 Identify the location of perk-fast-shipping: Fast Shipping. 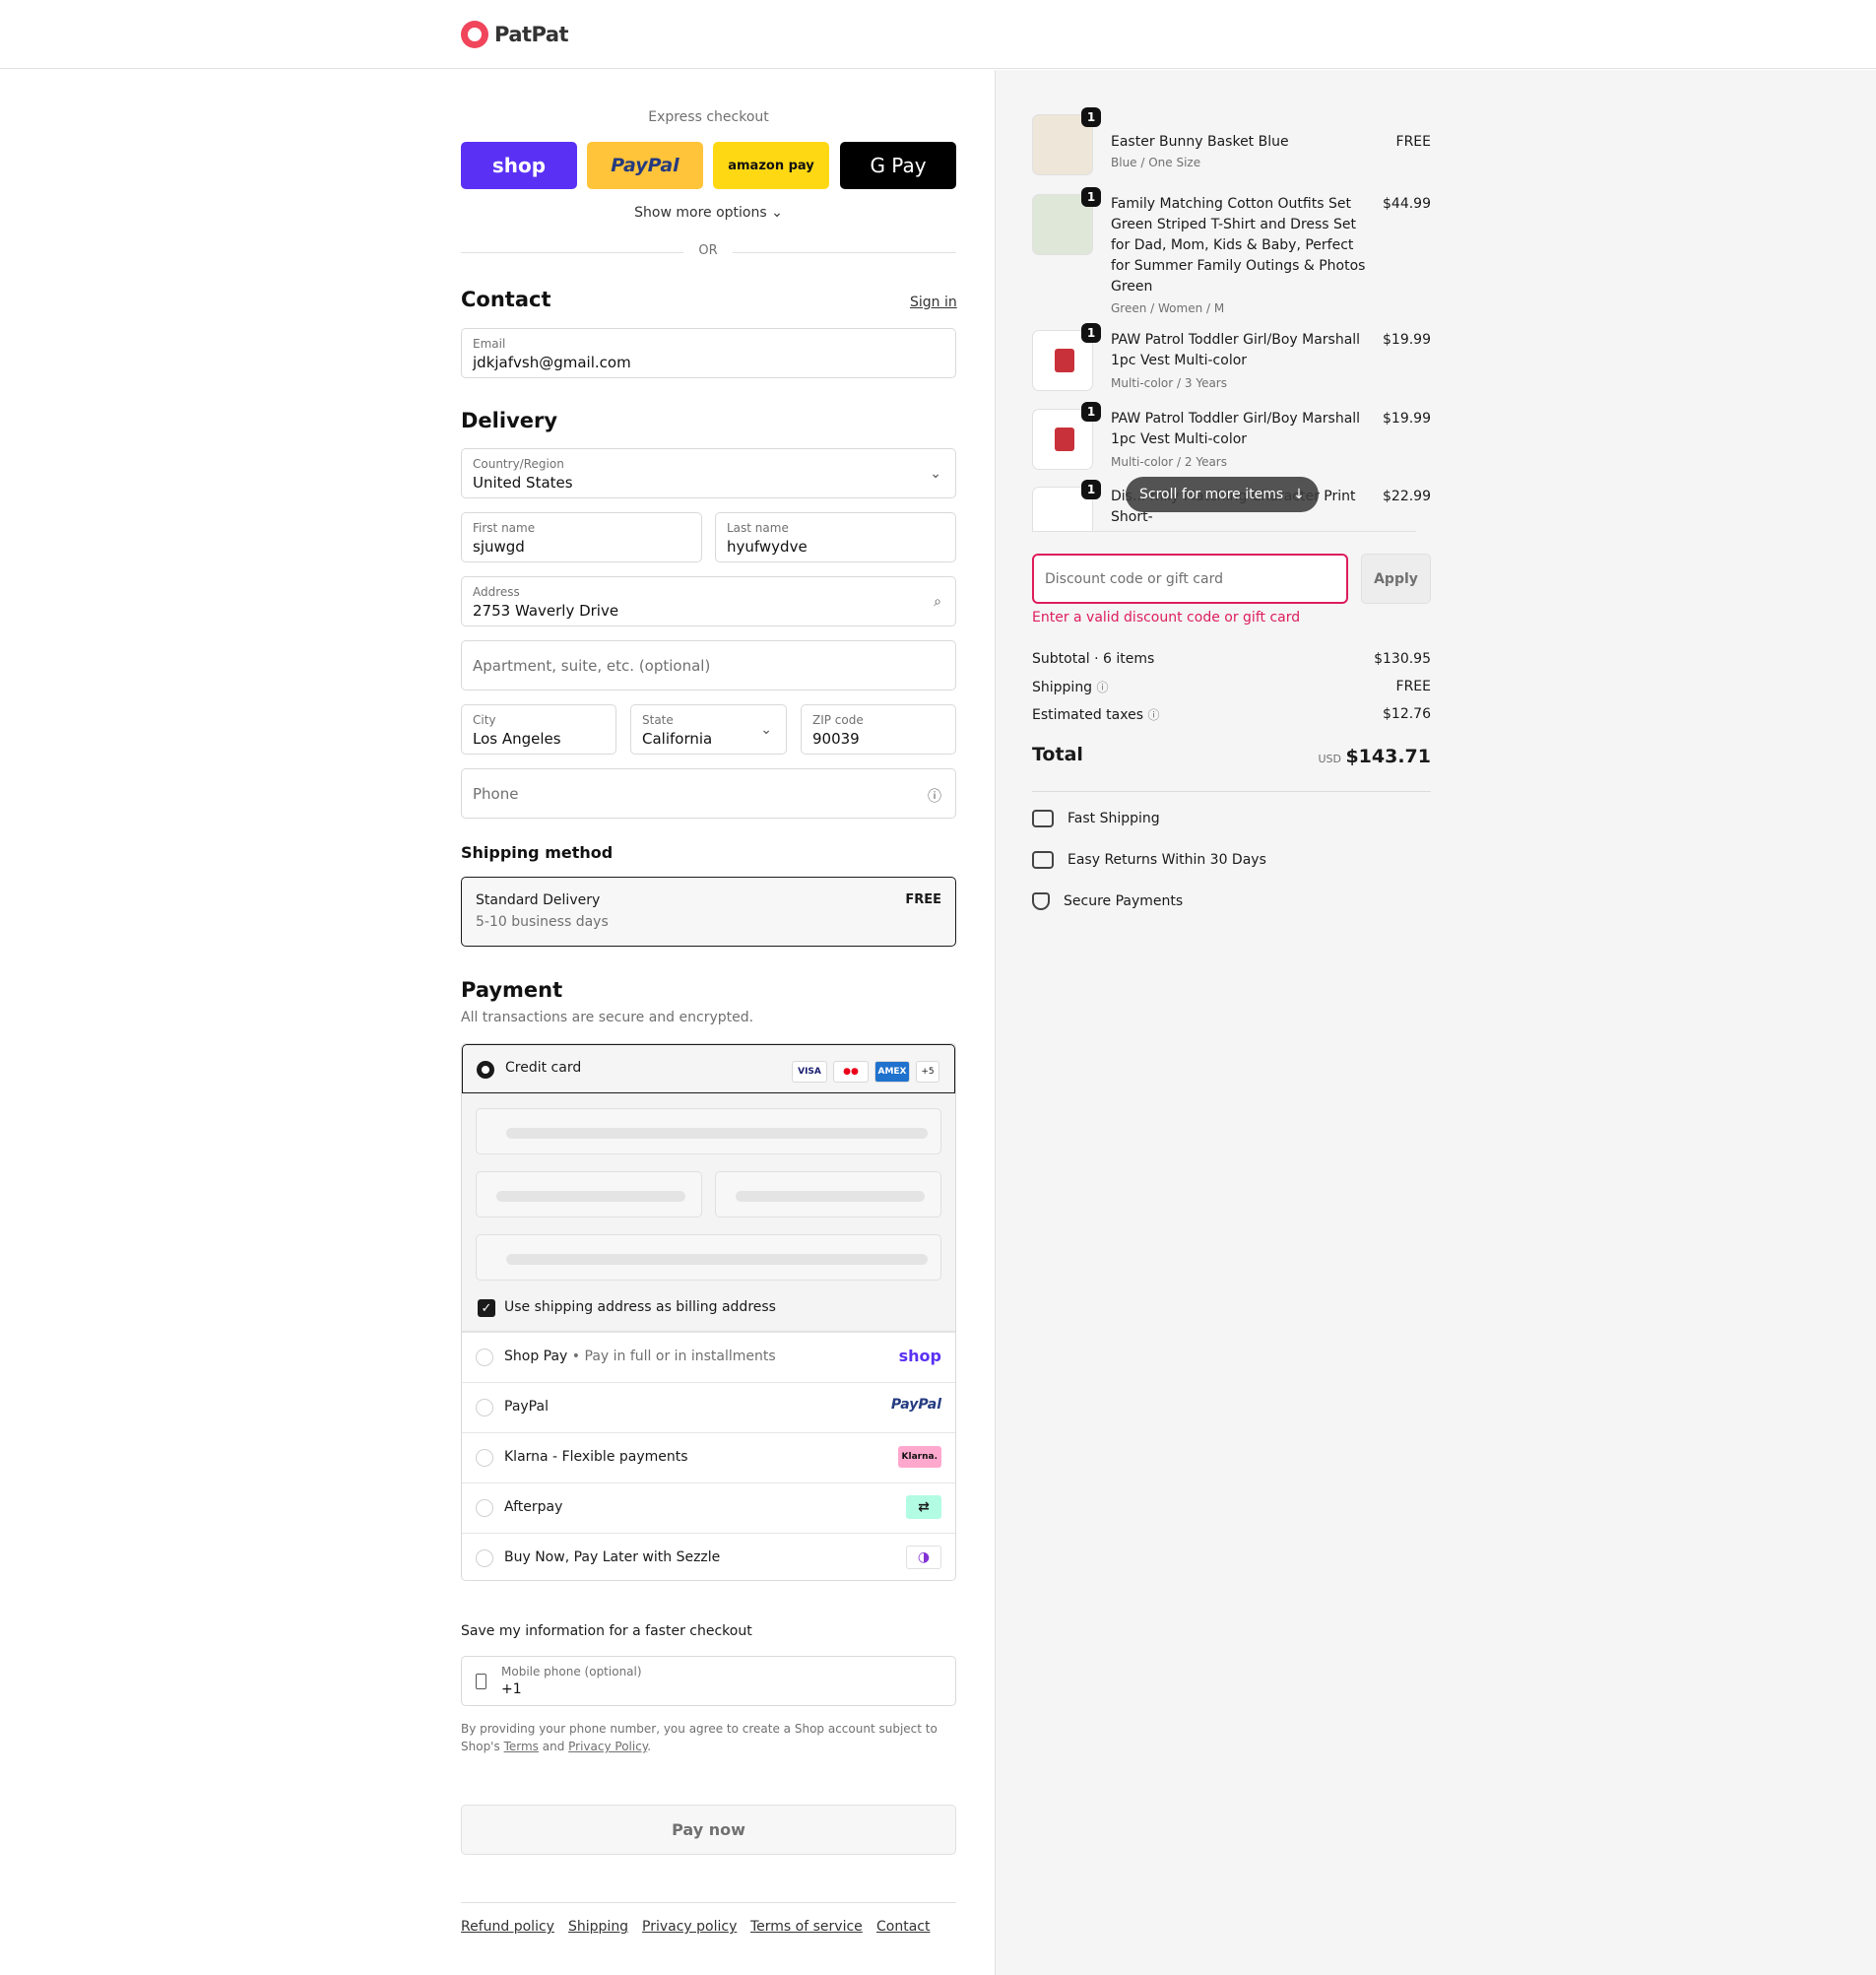
(1096, 819).